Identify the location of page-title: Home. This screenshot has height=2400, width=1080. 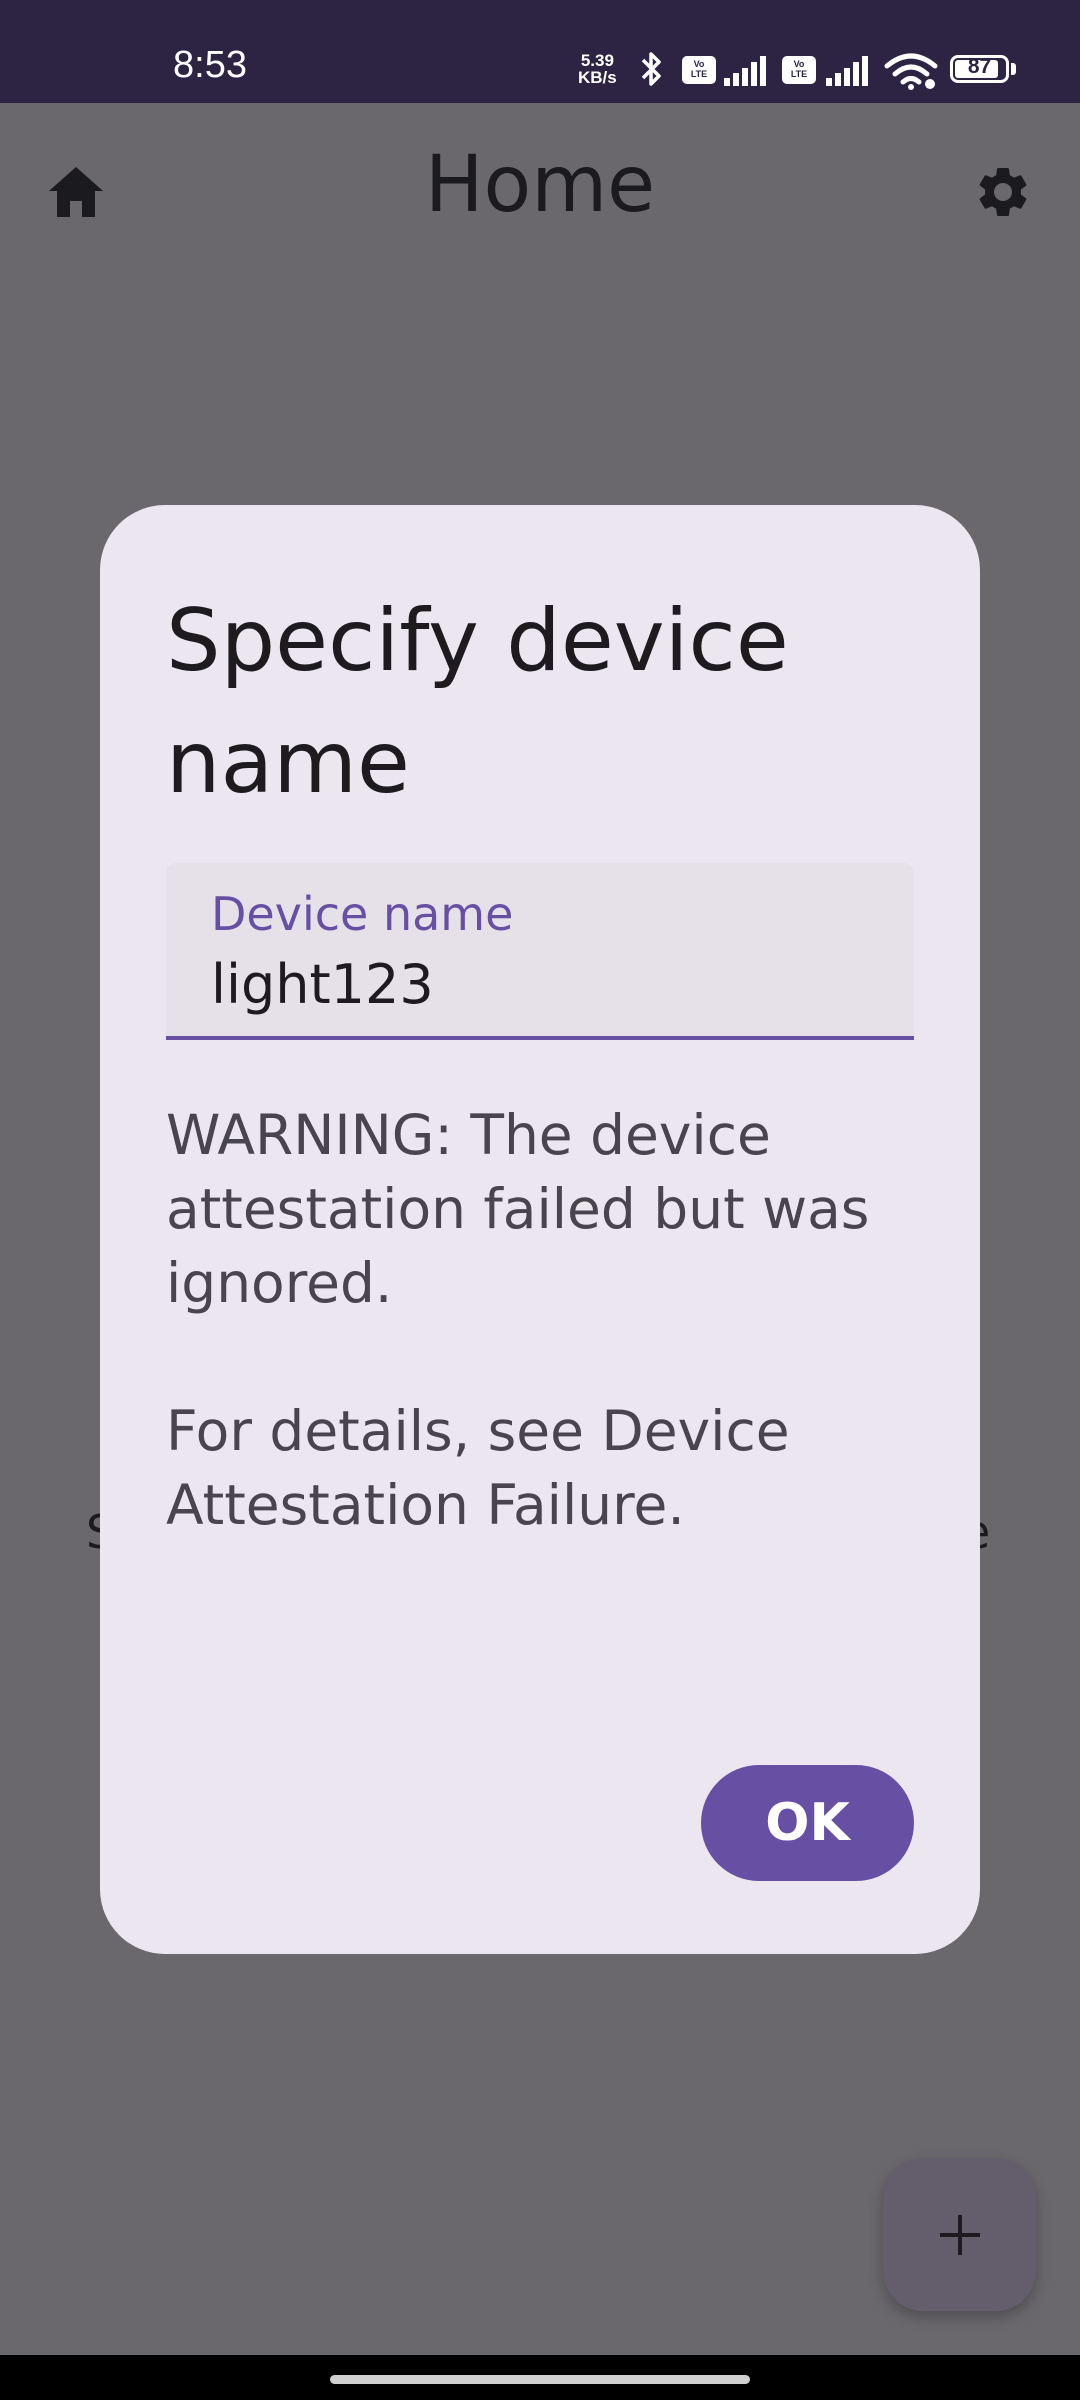
(540, 185).